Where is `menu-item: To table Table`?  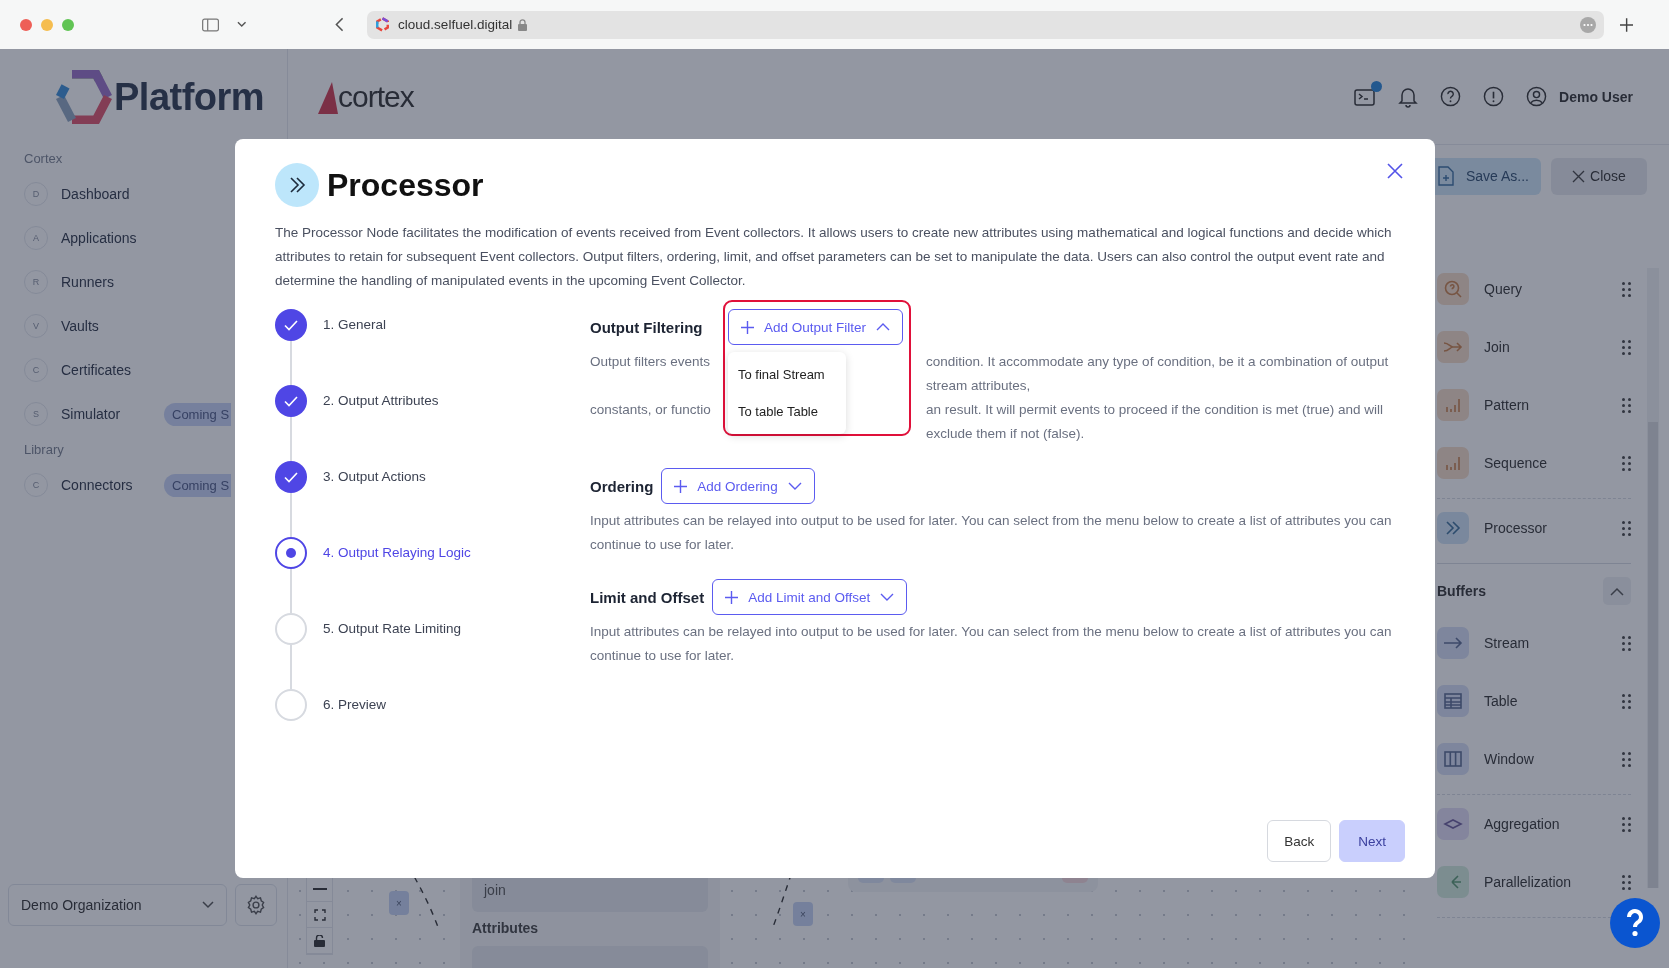 menu-item: To table Table is located at coordinates (787, 411).